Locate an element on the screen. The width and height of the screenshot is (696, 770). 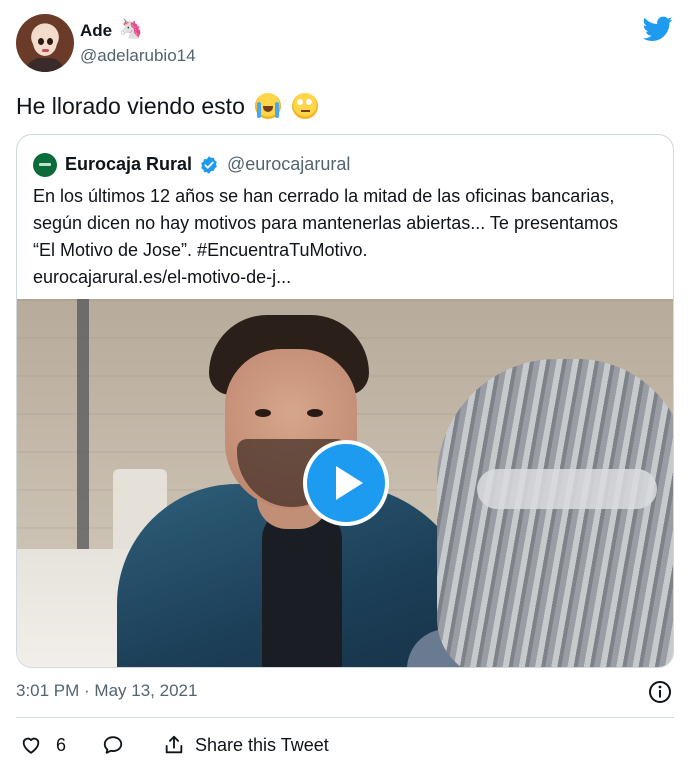
quoted-text-line: “El Motivo de Jose”. #EncuentraTuMotivo. is located at coordinates (200, 250).